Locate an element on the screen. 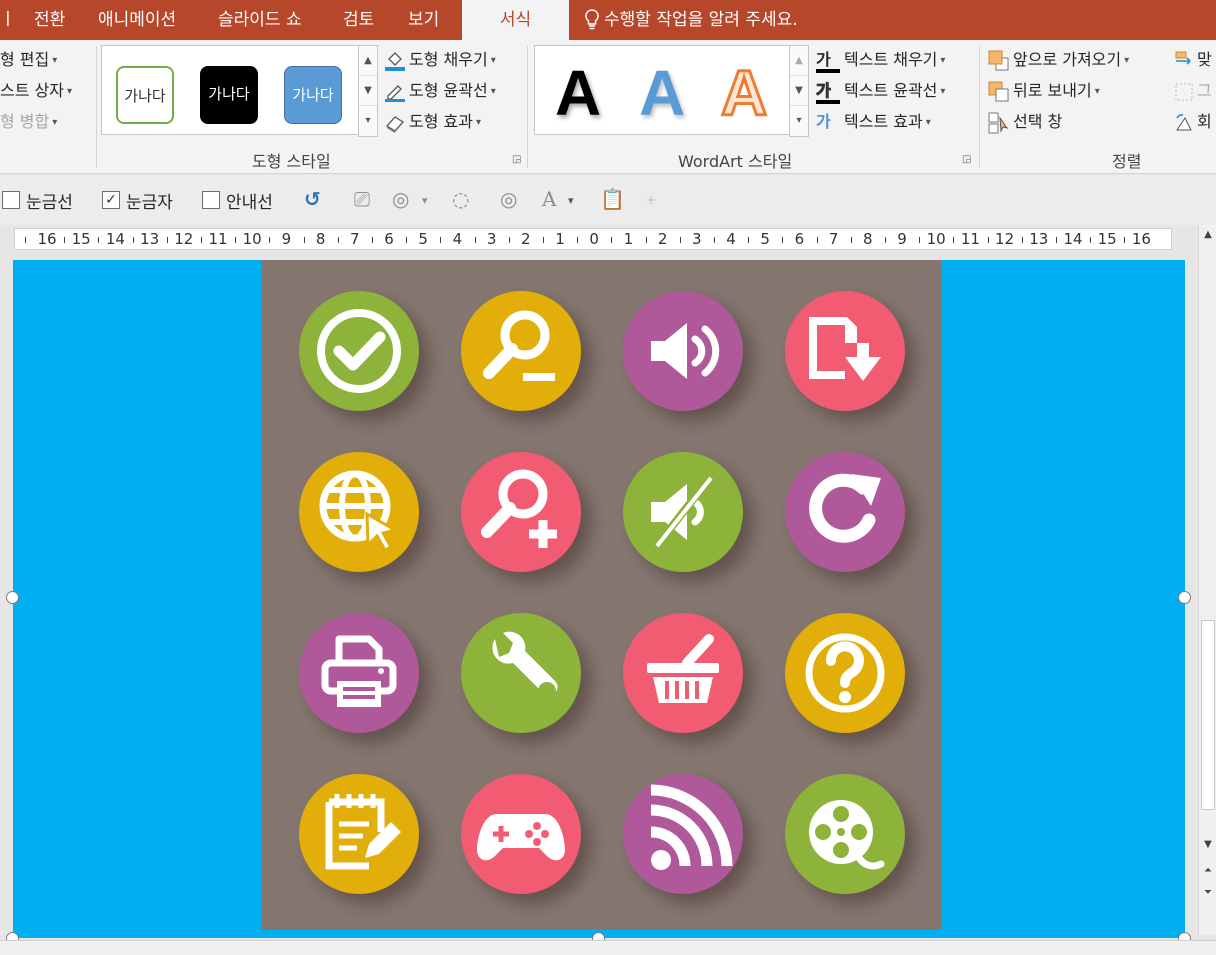 The height and width of the screenshot is (955, 1216). shape-outline-button: 도형 윤곽선 ▾ is located at coordinates (440, 90).